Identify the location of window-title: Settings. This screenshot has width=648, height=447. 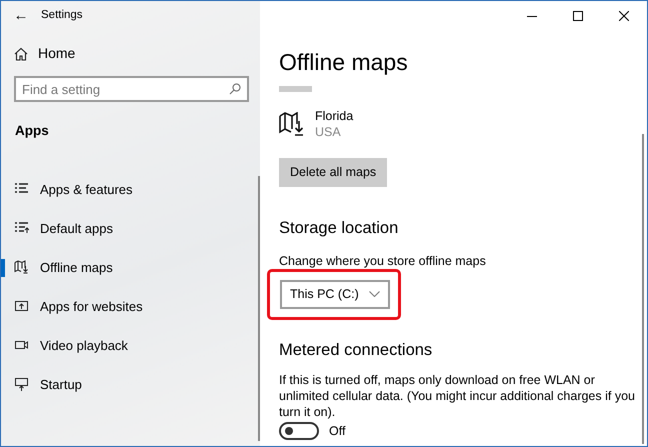
(62, 16).